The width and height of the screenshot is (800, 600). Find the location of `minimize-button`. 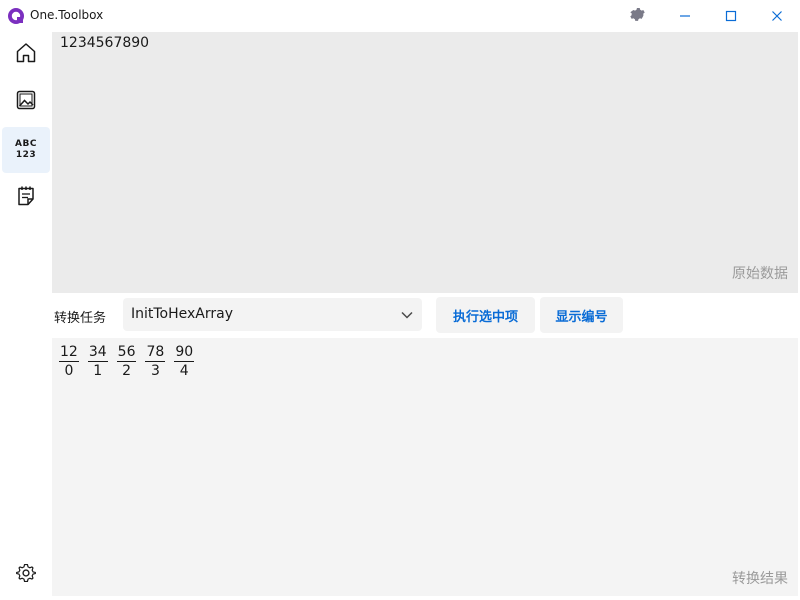

minimize-button is located at coordinates (685, 16).